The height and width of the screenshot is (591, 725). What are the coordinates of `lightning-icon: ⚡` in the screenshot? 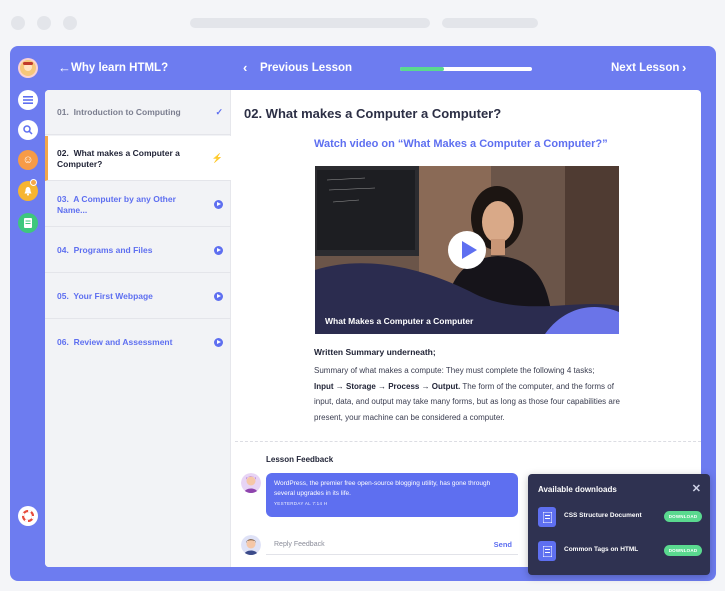 It's located at (217, 158).